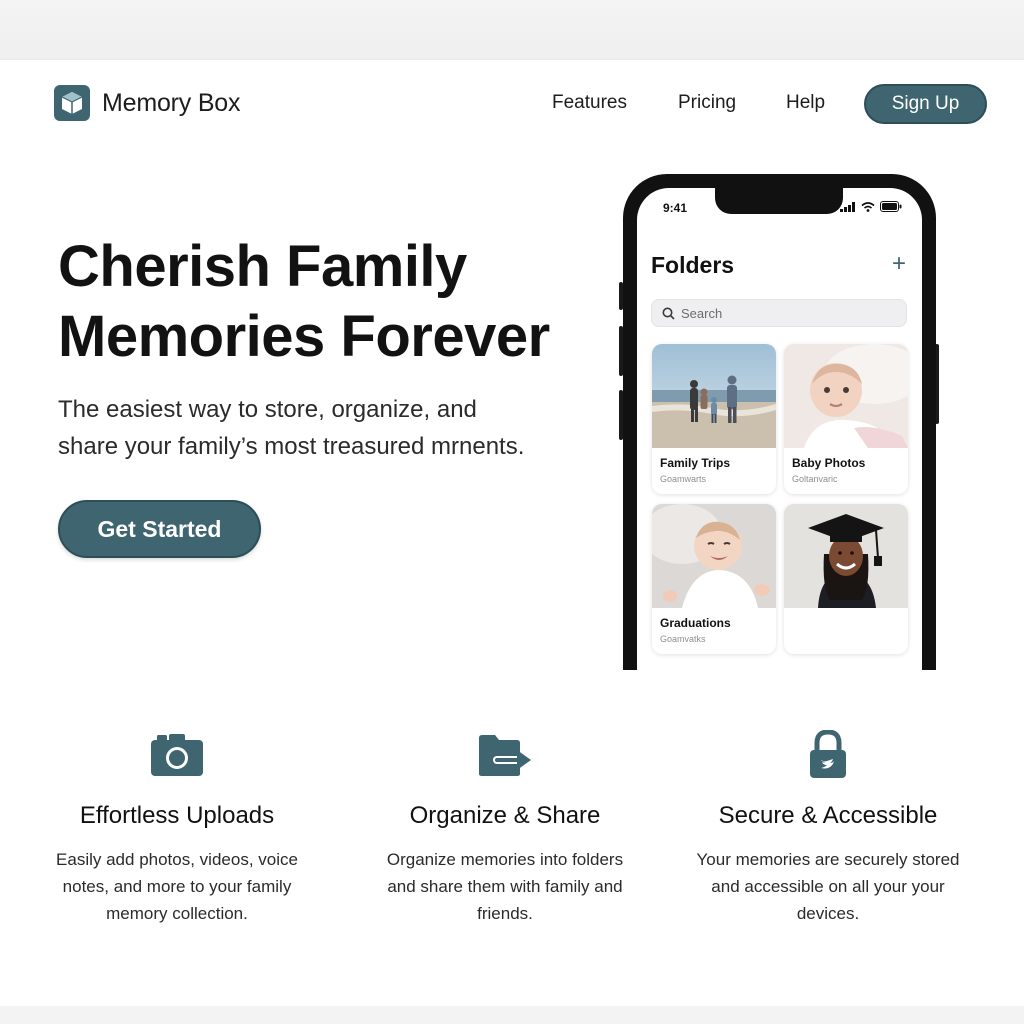 This screenshot has height=1024, width=1024. Describe the element at coordinates (815, 479) in the screenshot. I see `folder-subtitle: Goltanvaric` at that location.